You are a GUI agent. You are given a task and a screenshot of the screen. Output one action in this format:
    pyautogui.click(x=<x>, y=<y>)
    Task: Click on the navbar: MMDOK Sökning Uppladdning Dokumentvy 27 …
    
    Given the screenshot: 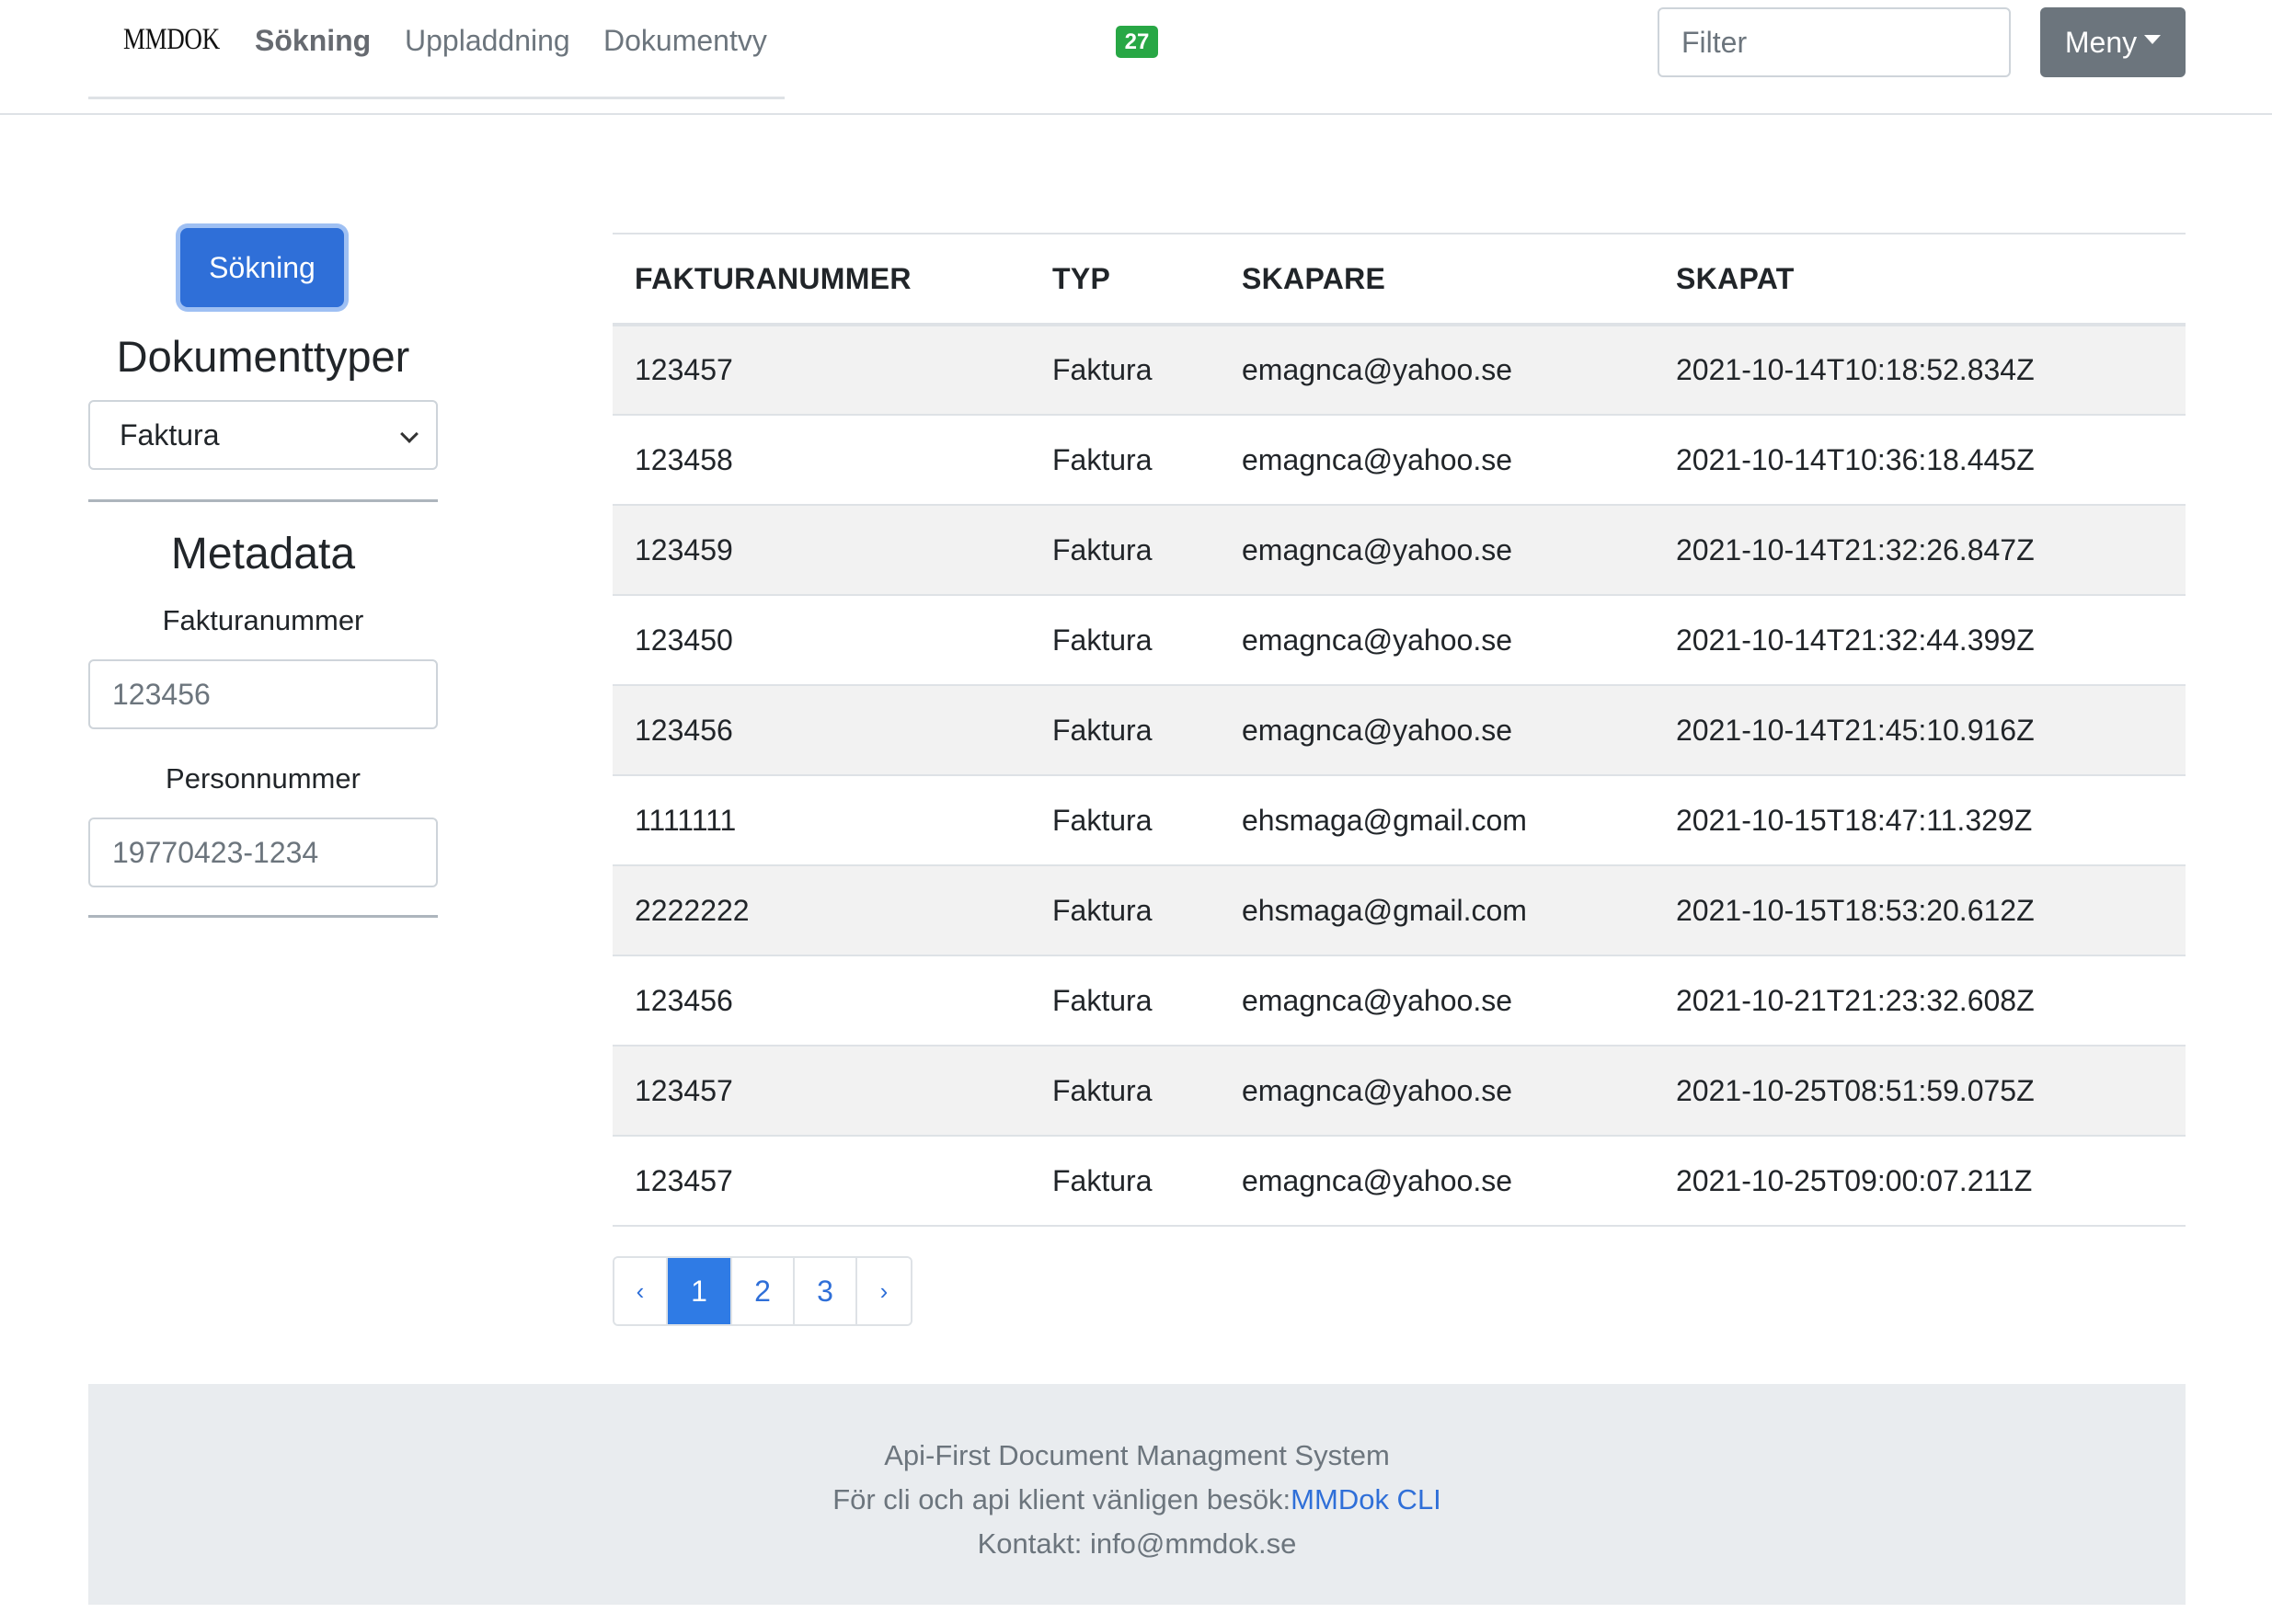 What is the action you would take?
    pyautogui.click(x=1136, y=57)
    